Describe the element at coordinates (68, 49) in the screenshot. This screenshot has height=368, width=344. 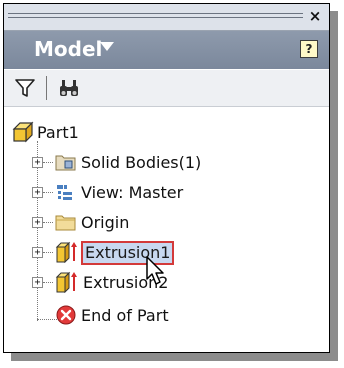
I see `model-dropdown-label: Model` at that location.